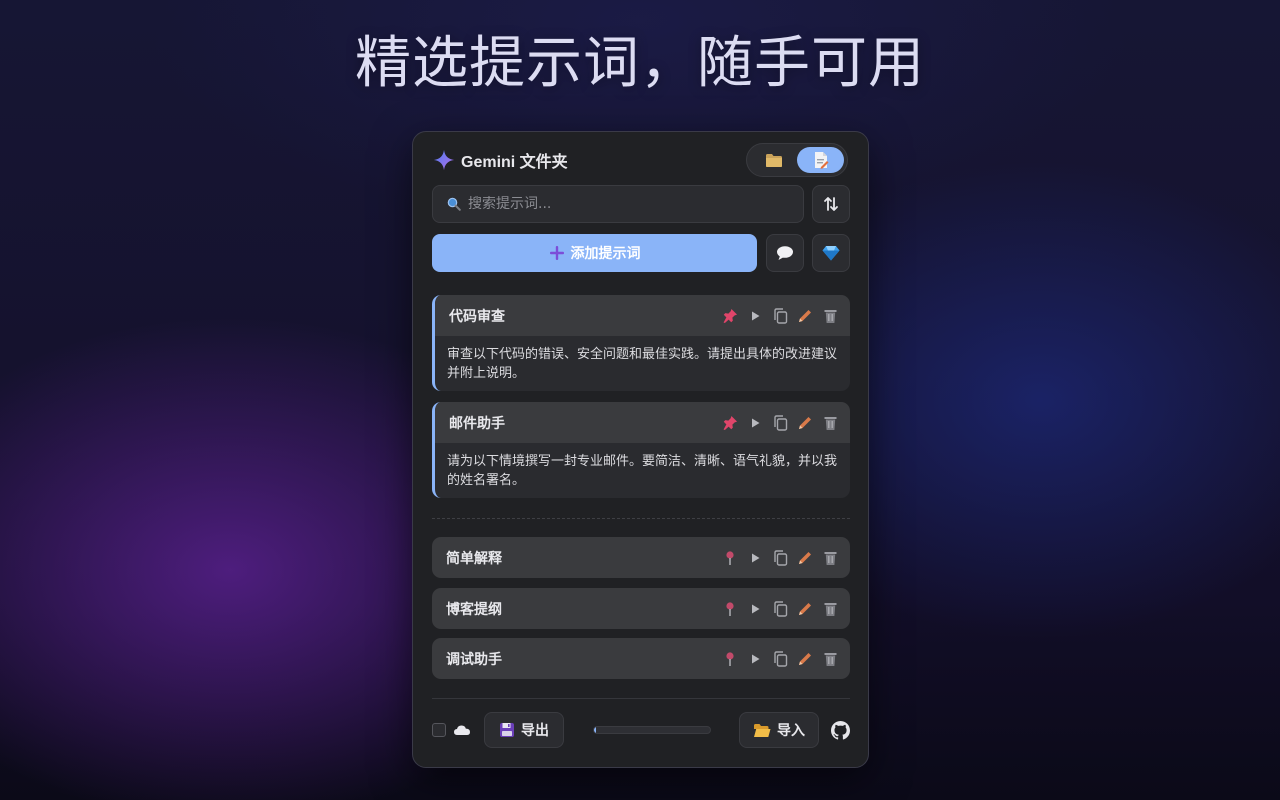 The image size is (1280, 800). I want to click on prompt-title: 简单解释, so click(474, 558).